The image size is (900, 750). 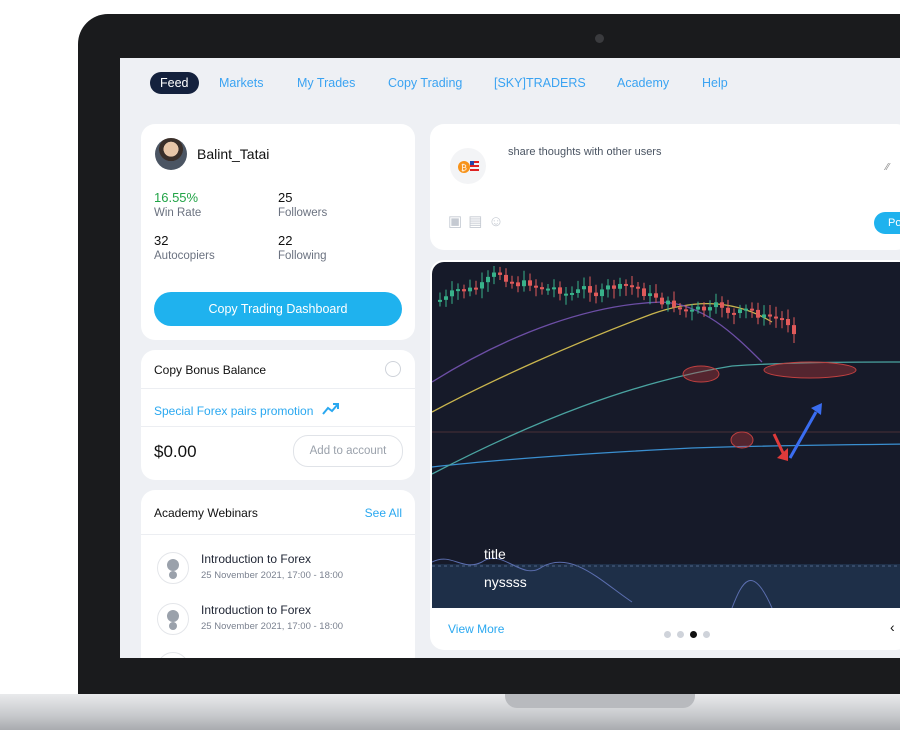 I want to click on following-value: 22, so click(x=285, y=240).